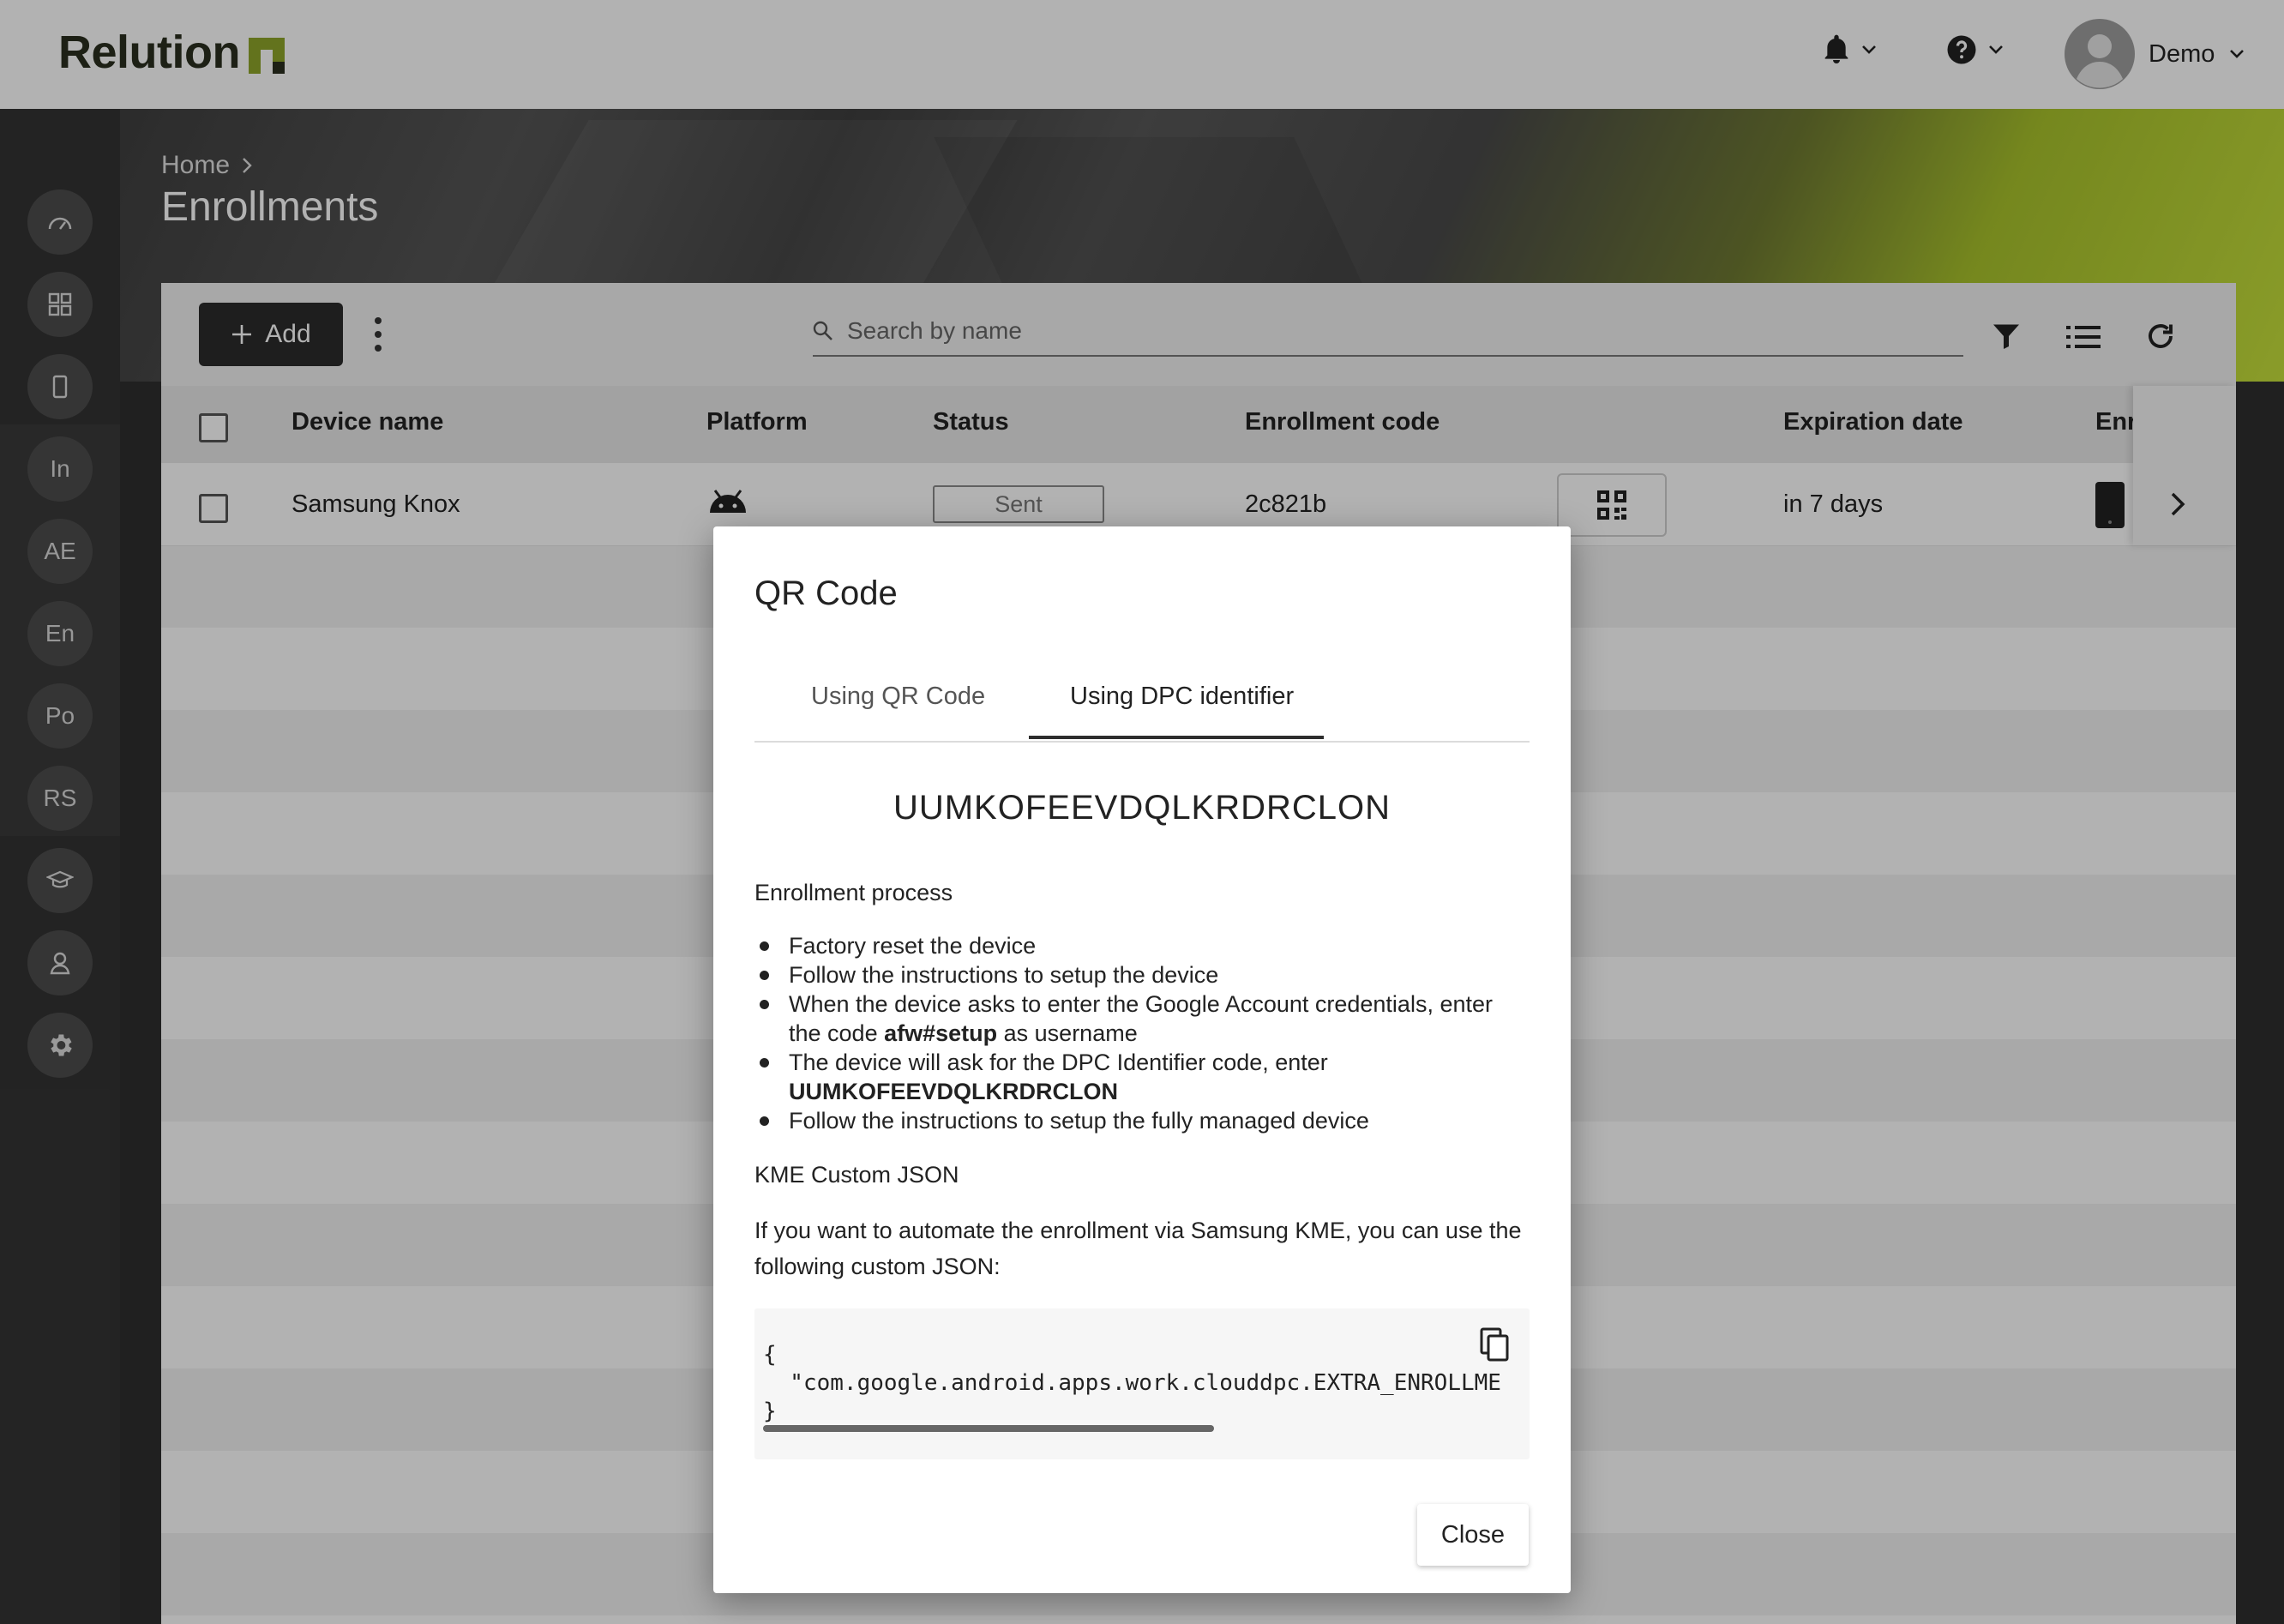 The height and width of the screenshot is (1624, 2284). Describe the element at coordinates (856, 1175) in the screenshot. I see `kme-json-heading: KME Custom JSON` at that location.